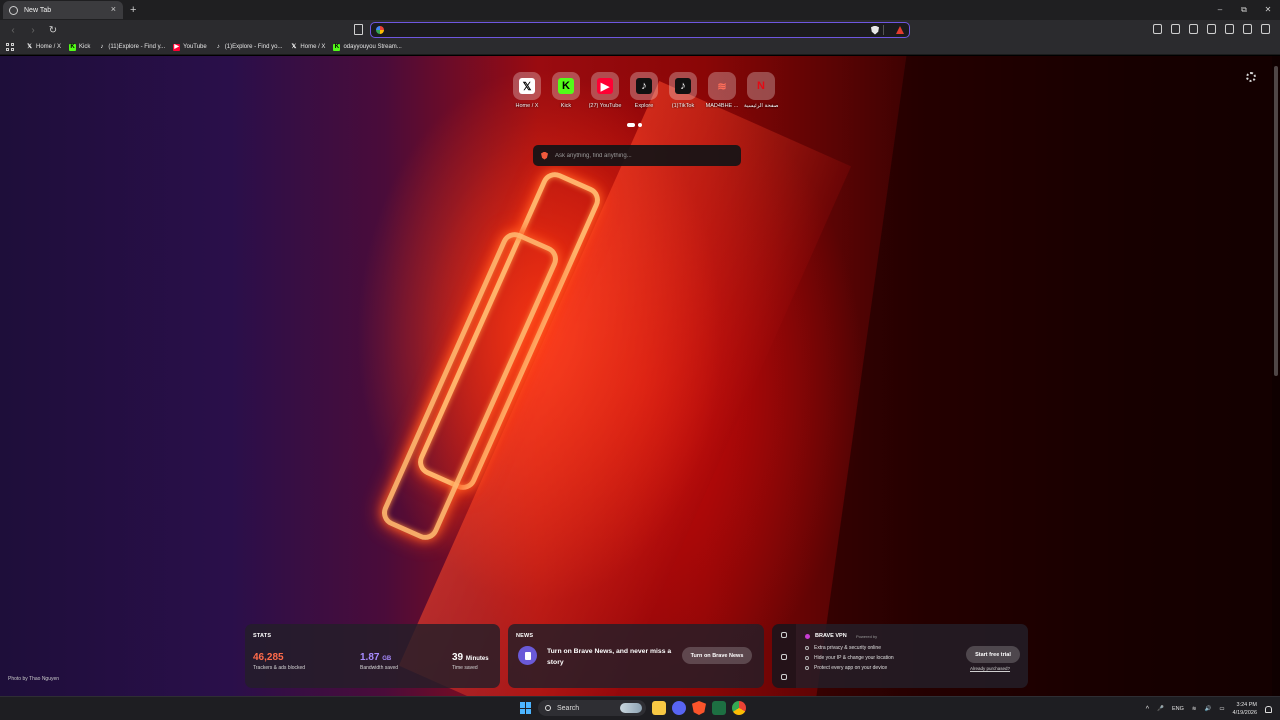 The height and width of the screenshot is (720, 1280). What do you see at coordinates (719, 708) in the screenshot?
I see `excel-icon` at bounding box center [719, 708].